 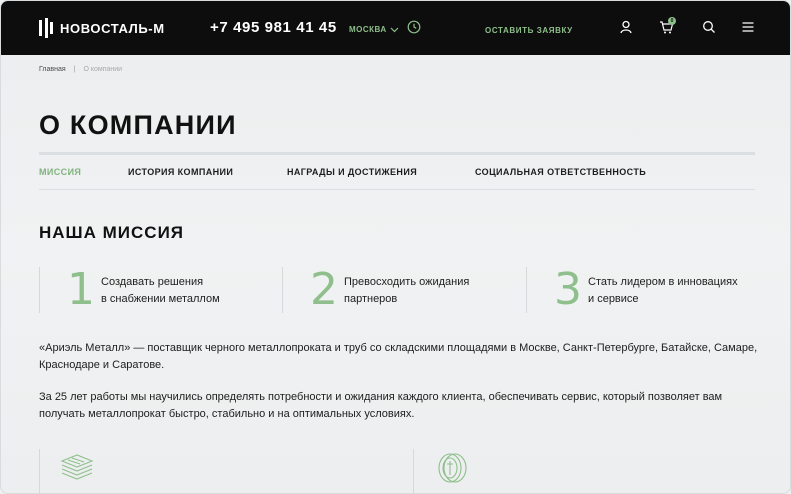 What do you see at coordinates (368, 29) in the screenshot?
I see `city-label: МОСКВА` at bounding box center [368, 29].